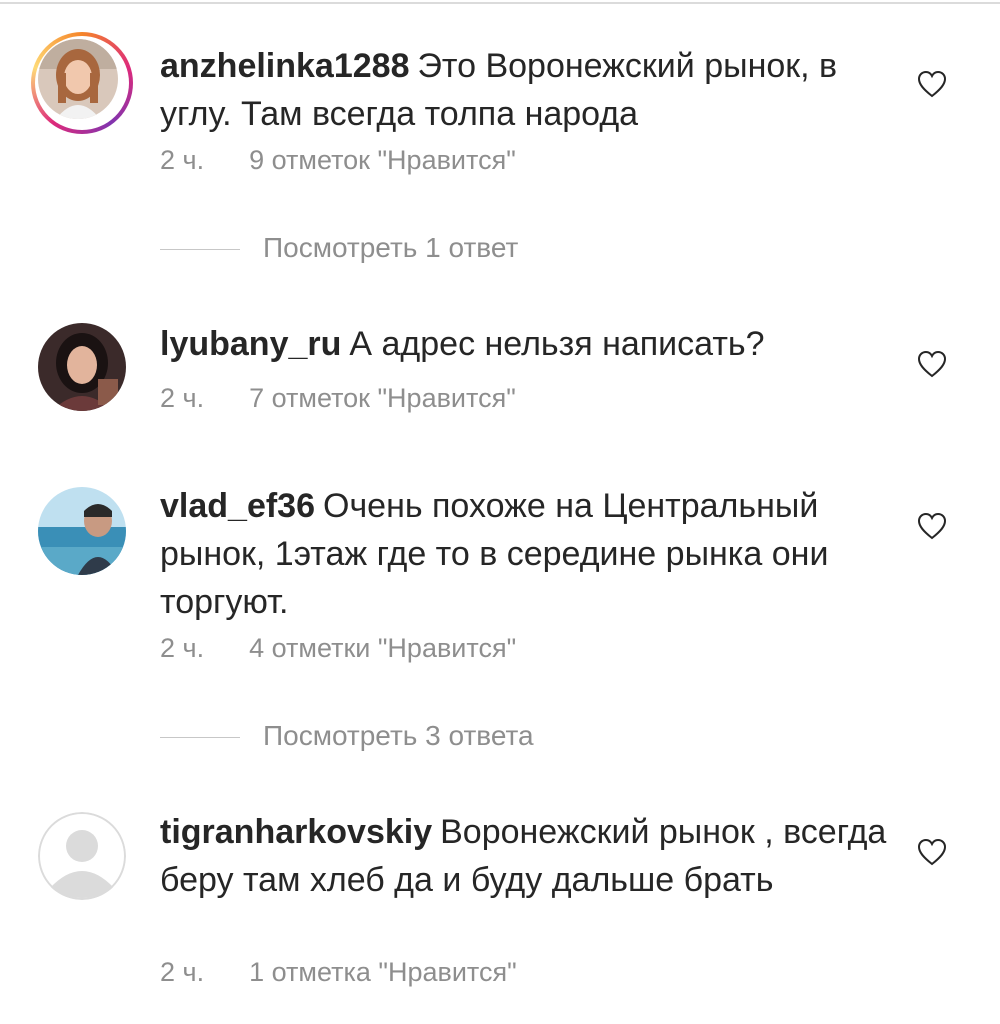 The height and width of the screenshot is (1024, 1000). I want to click on comment-likes: 9 отметок "Нравится", so click(382, 160).